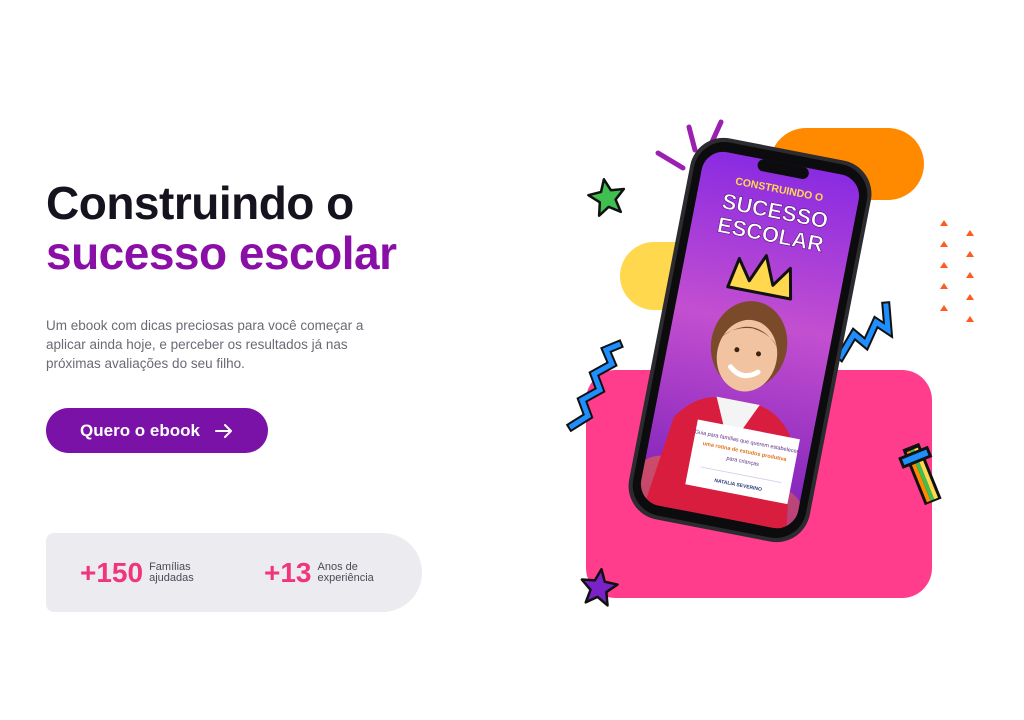  What do you see at coordinates (957, 271) in the screenshot?
I see `triangle-icon` at bounding box center [957, 271].